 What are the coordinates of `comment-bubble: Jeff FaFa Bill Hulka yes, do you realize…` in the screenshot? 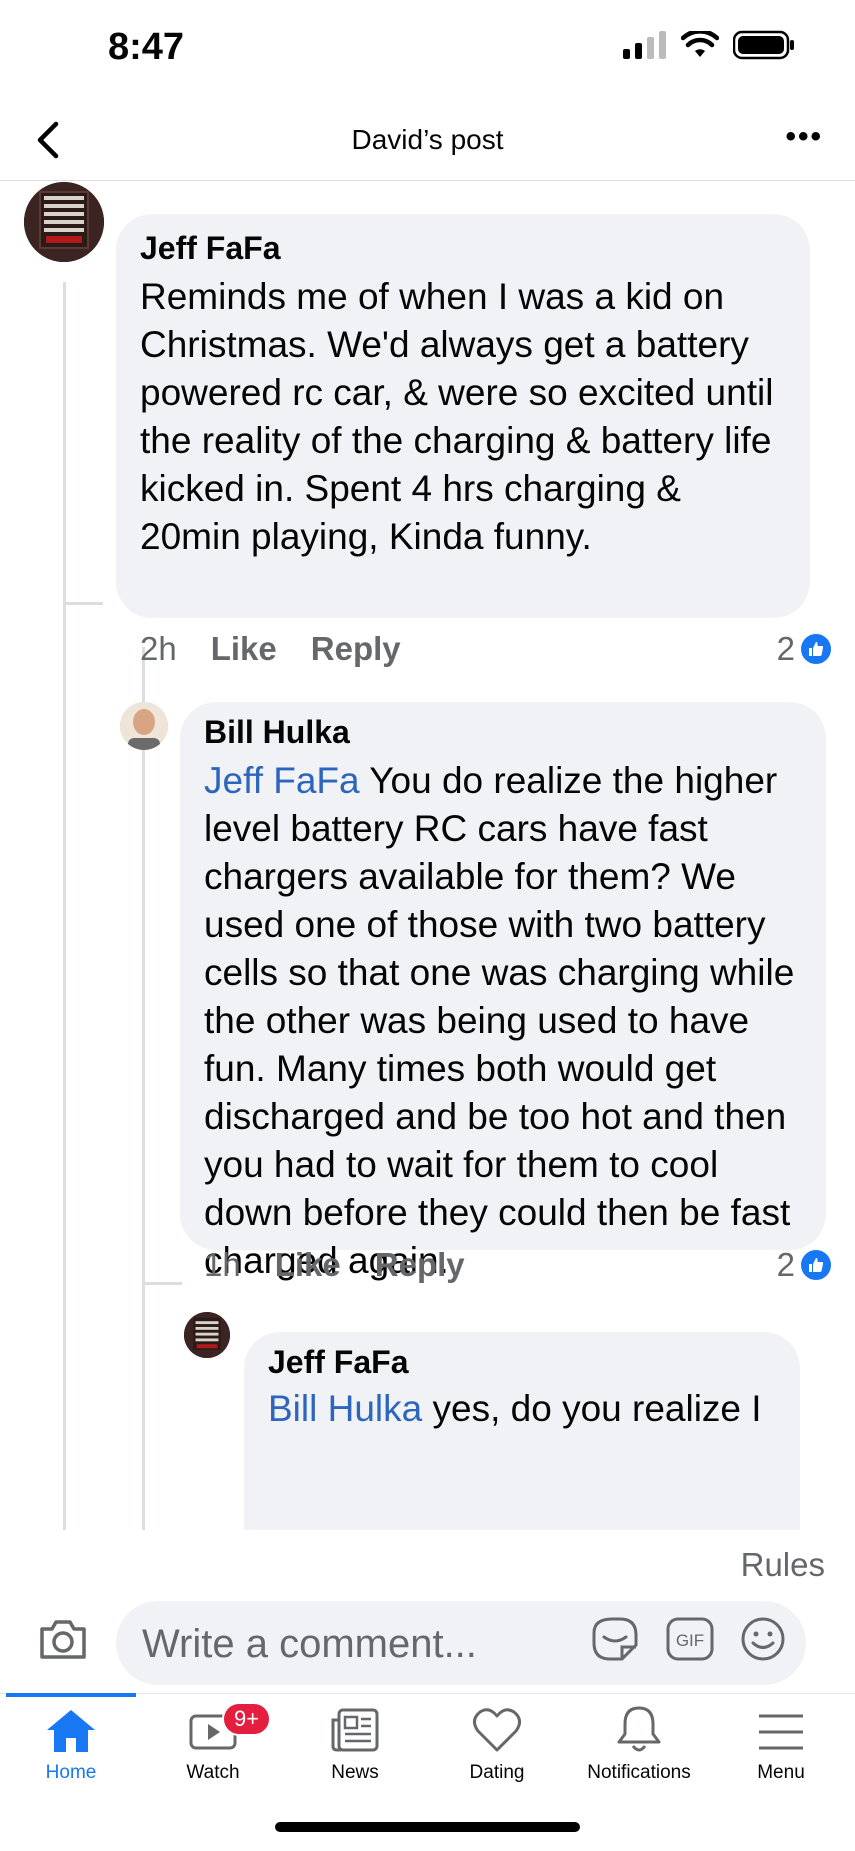 It's located at (522, 1431).